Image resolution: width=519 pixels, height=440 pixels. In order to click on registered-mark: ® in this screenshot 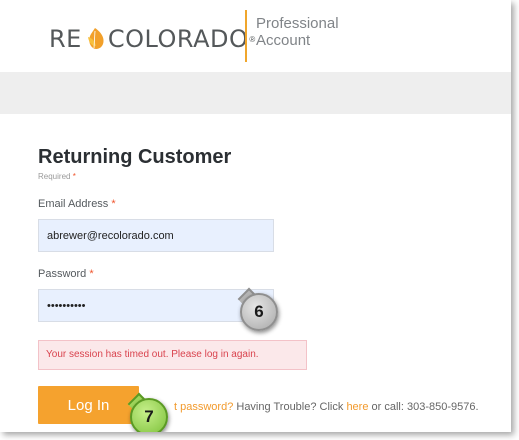, I will do `click(252, 39)`.